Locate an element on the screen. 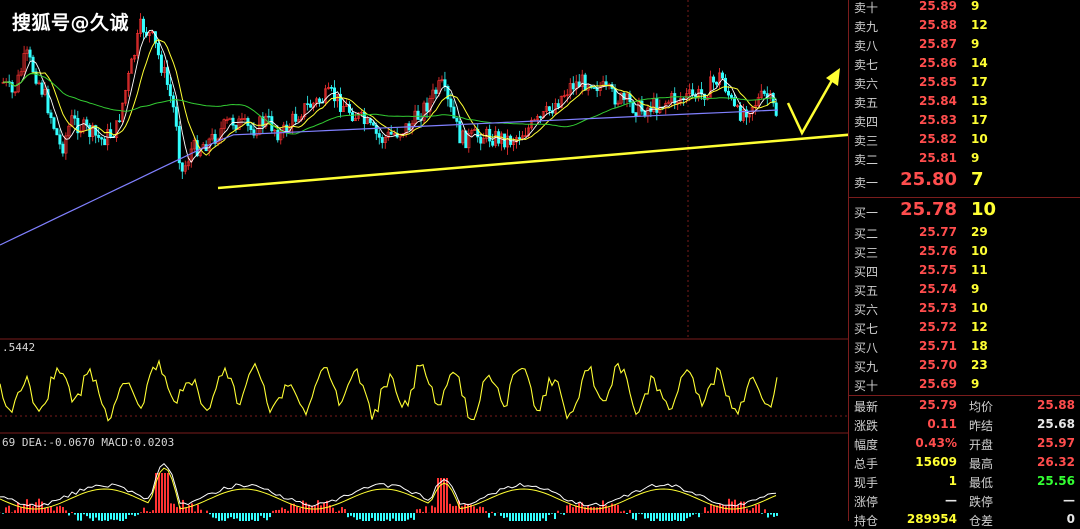 This screenshot has height=529, width=1080. ma-long-line is located at coordinates (390, 104).